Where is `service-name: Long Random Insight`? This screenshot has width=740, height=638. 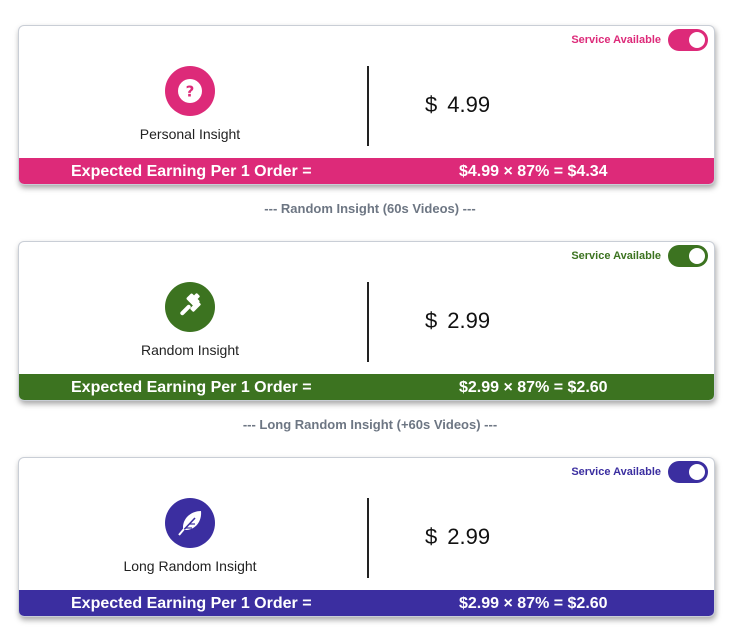 service-name: Long Random Insight is located at coordinates (190, 566).